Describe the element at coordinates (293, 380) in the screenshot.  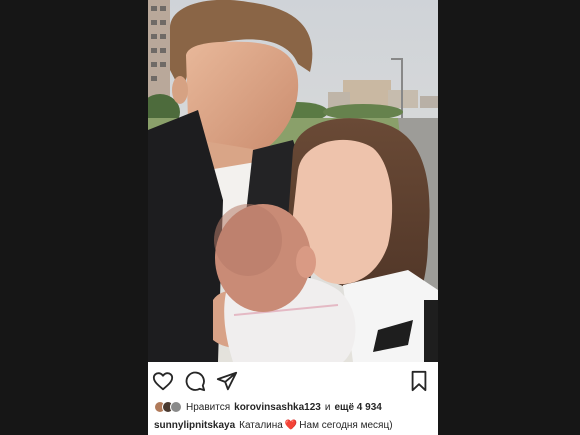
I see `post-actions-bar` at that location.